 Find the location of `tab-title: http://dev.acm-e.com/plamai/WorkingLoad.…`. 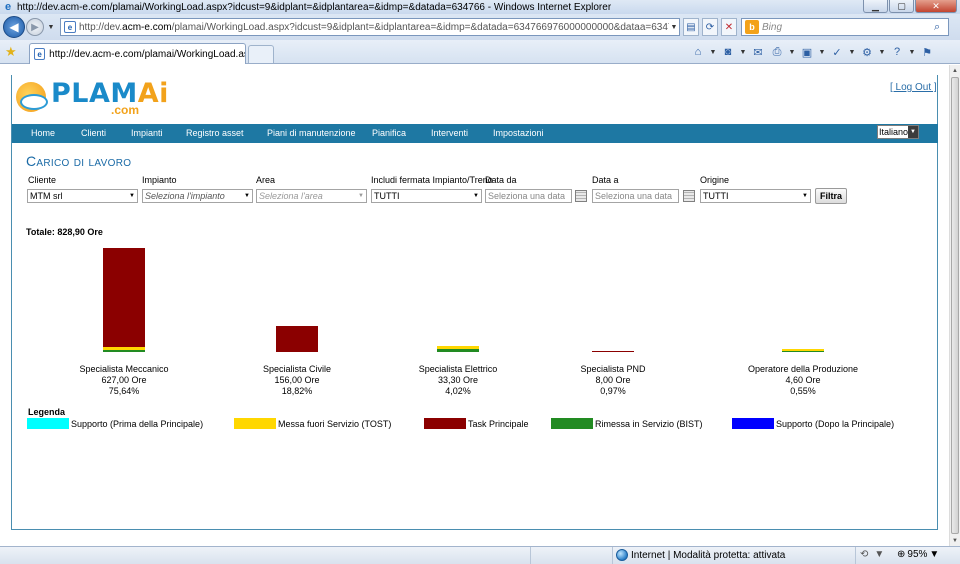

tab-title: http://dev.acm-e.com/plamai/WorkingLoad.… is located at coordinates (147, 54).